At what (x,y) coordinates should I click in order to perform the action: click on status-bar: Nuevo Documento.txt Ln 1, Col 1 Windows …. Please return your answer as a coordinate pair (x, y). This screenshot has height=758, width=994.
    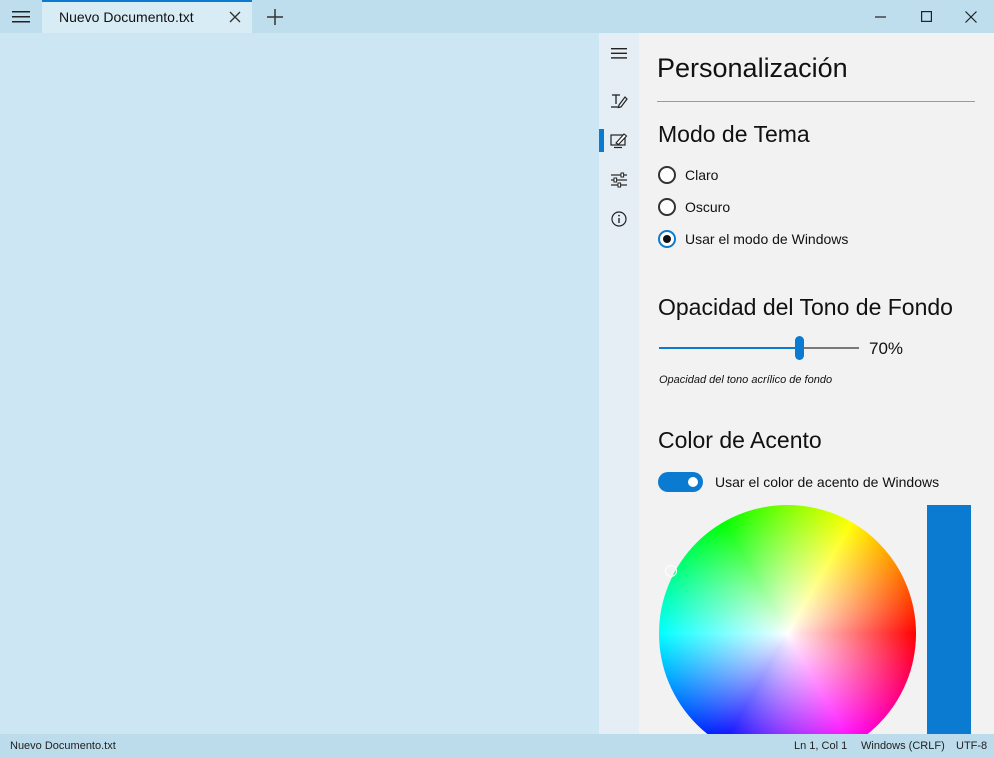
    Looking at the image, I should click on (497, 746).